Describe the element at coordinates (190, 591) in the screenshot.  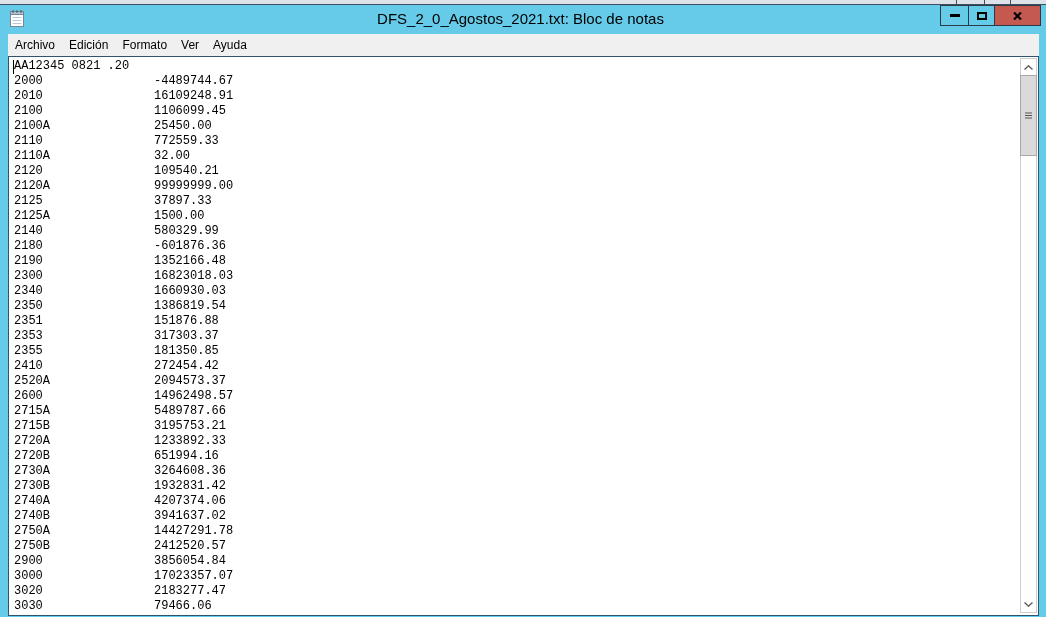
I see `amount: 2183277.47` at that location.